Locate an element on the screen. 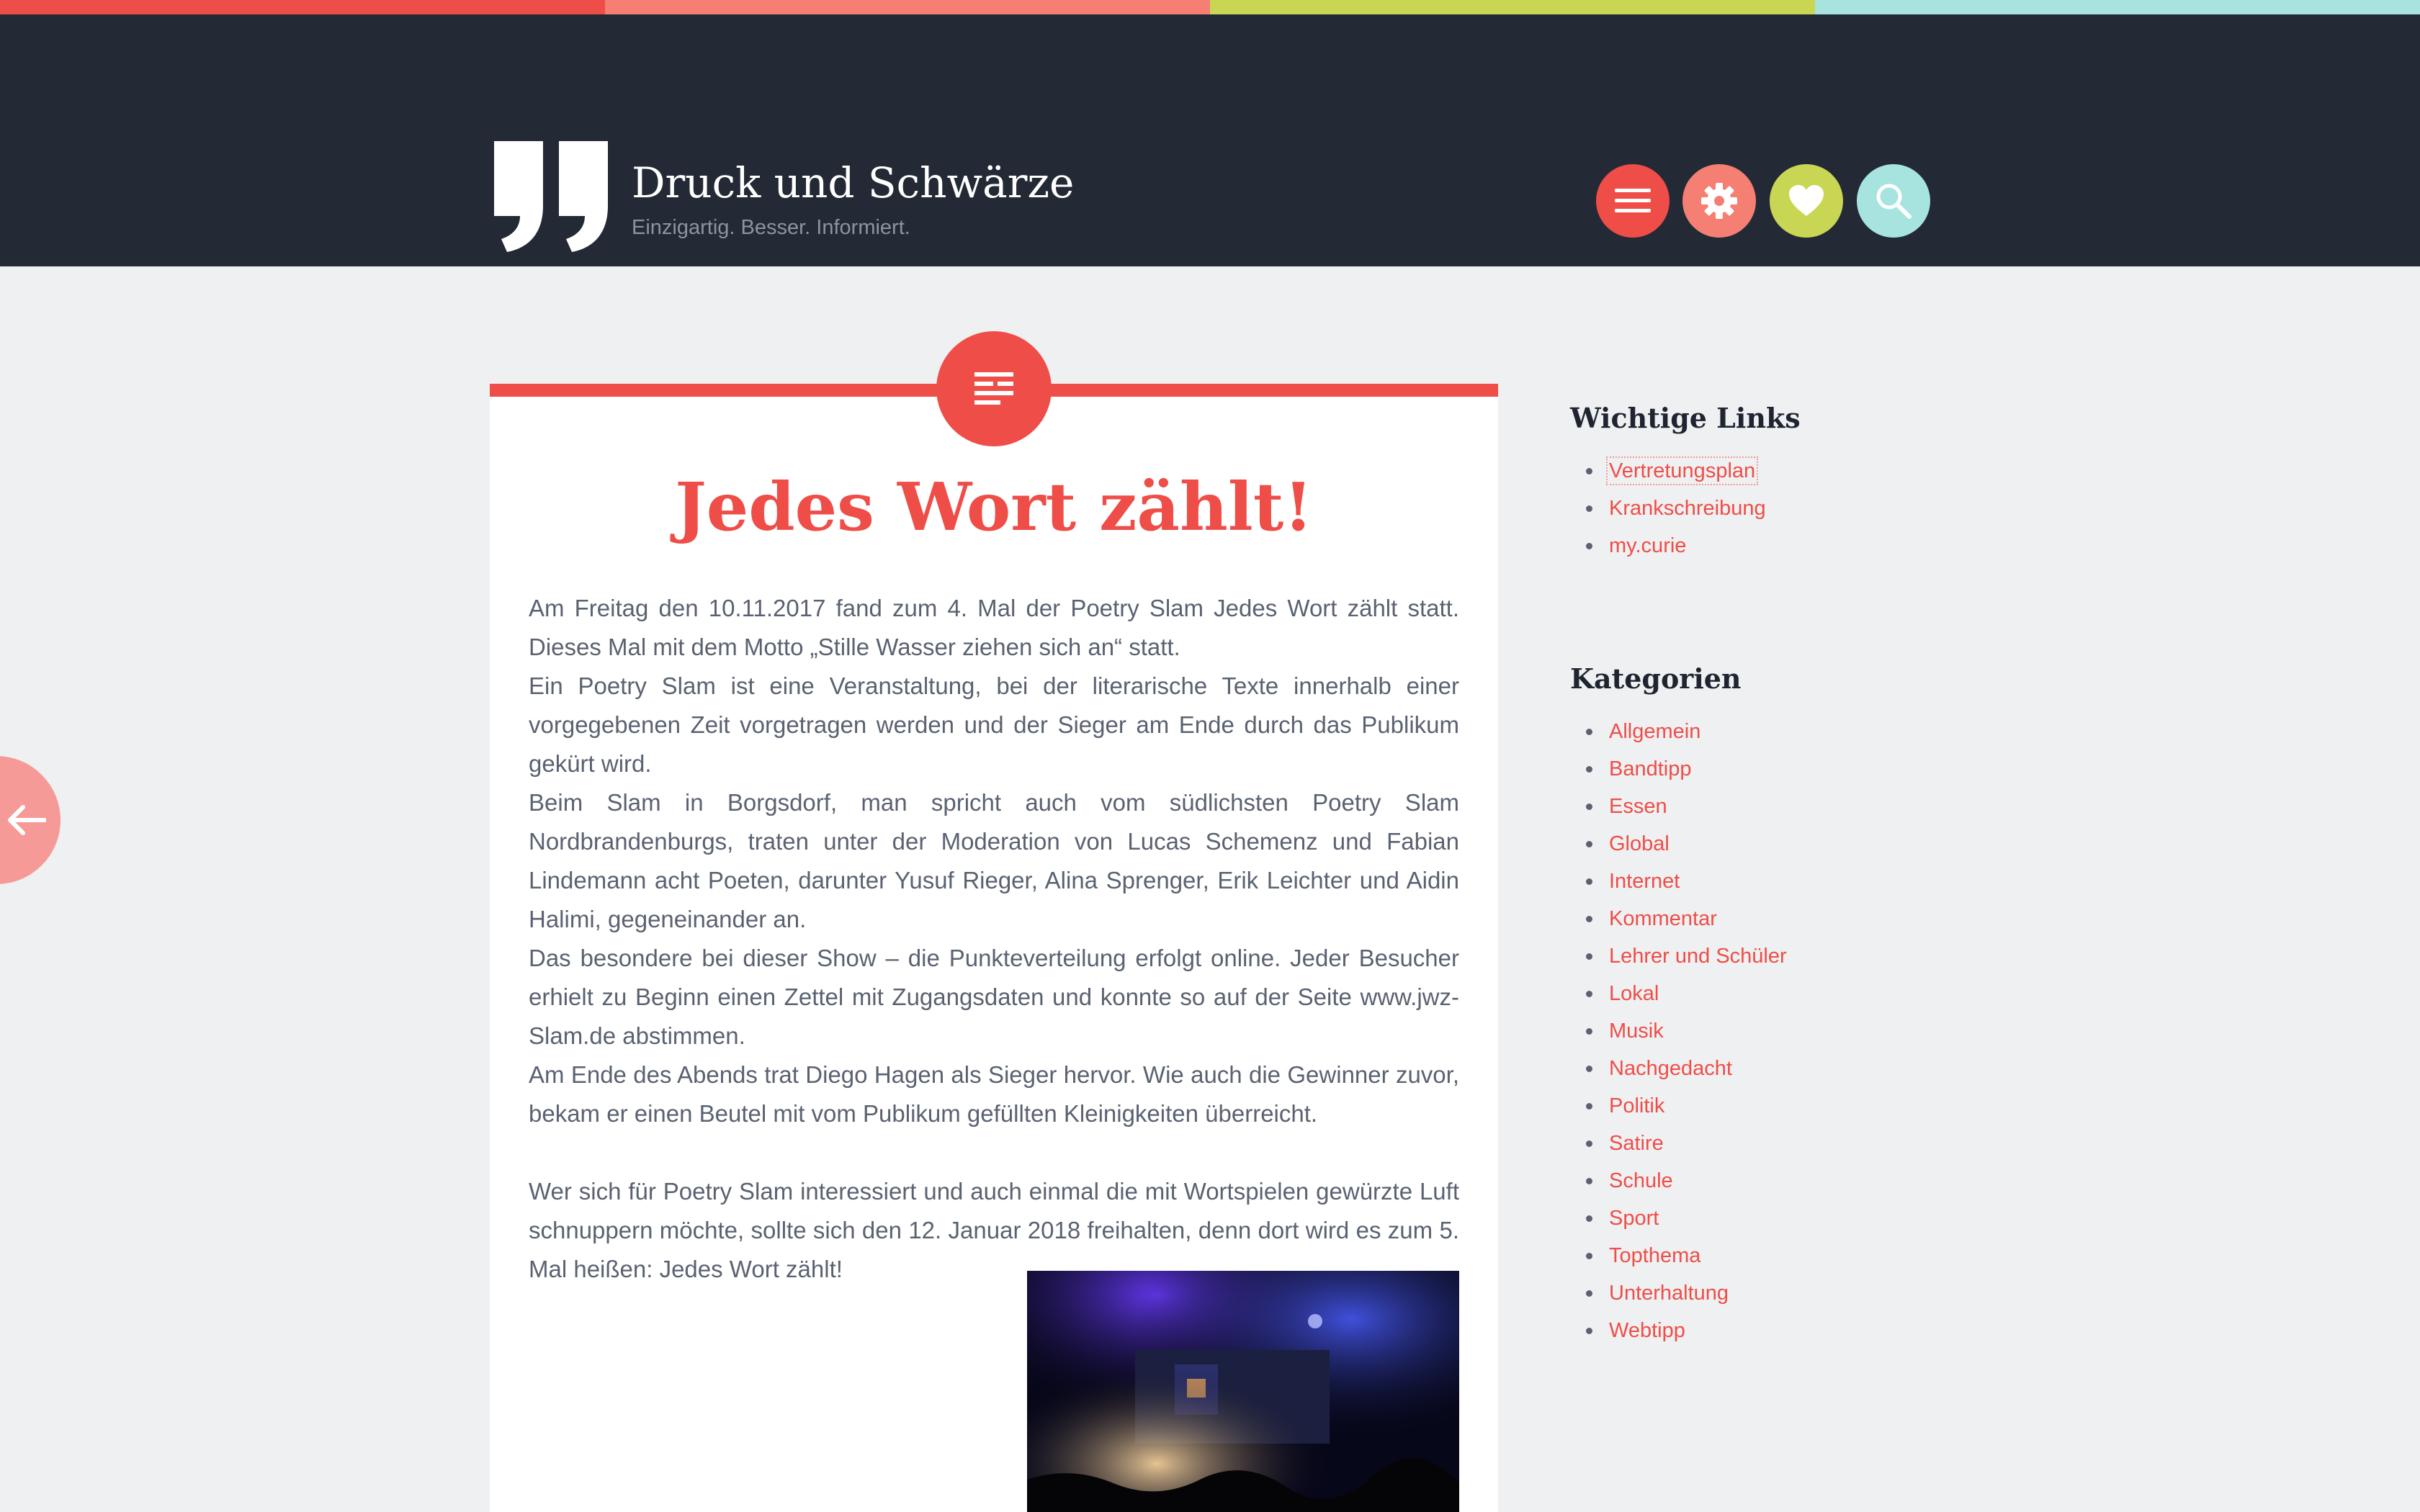  list-item: Vertretungsplan is located at coordinates (1668, 471).